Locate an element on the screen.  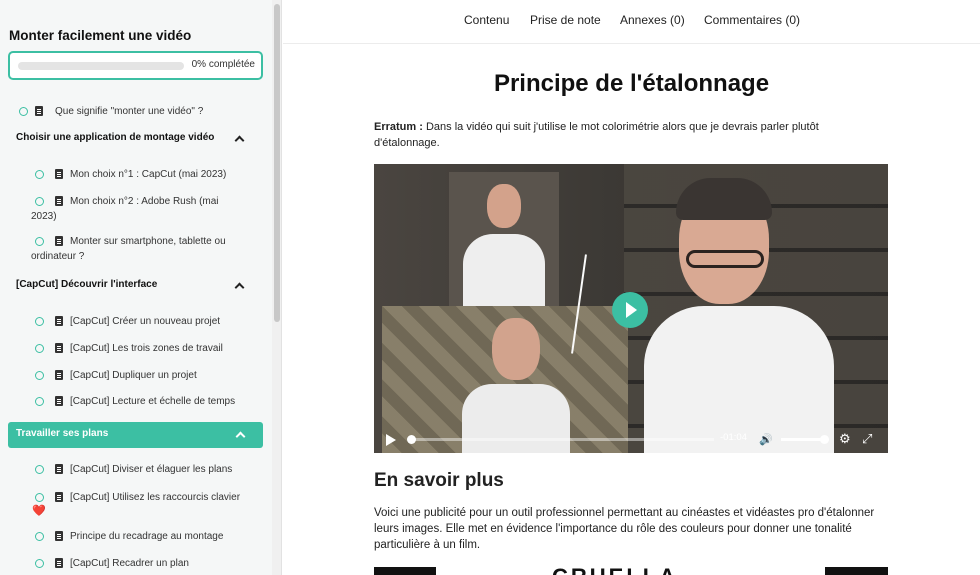
section-header-active: Travailler ses plans is located at coordinates (135, 435).